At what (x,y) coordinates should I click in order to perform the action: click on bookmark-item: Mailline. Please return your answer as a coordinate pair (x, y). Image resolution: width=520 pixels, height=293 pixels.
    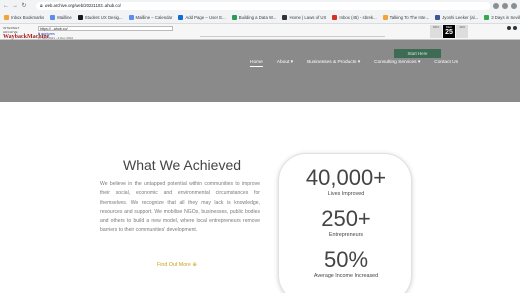
    Looking at the image, I should click on (61, 17).